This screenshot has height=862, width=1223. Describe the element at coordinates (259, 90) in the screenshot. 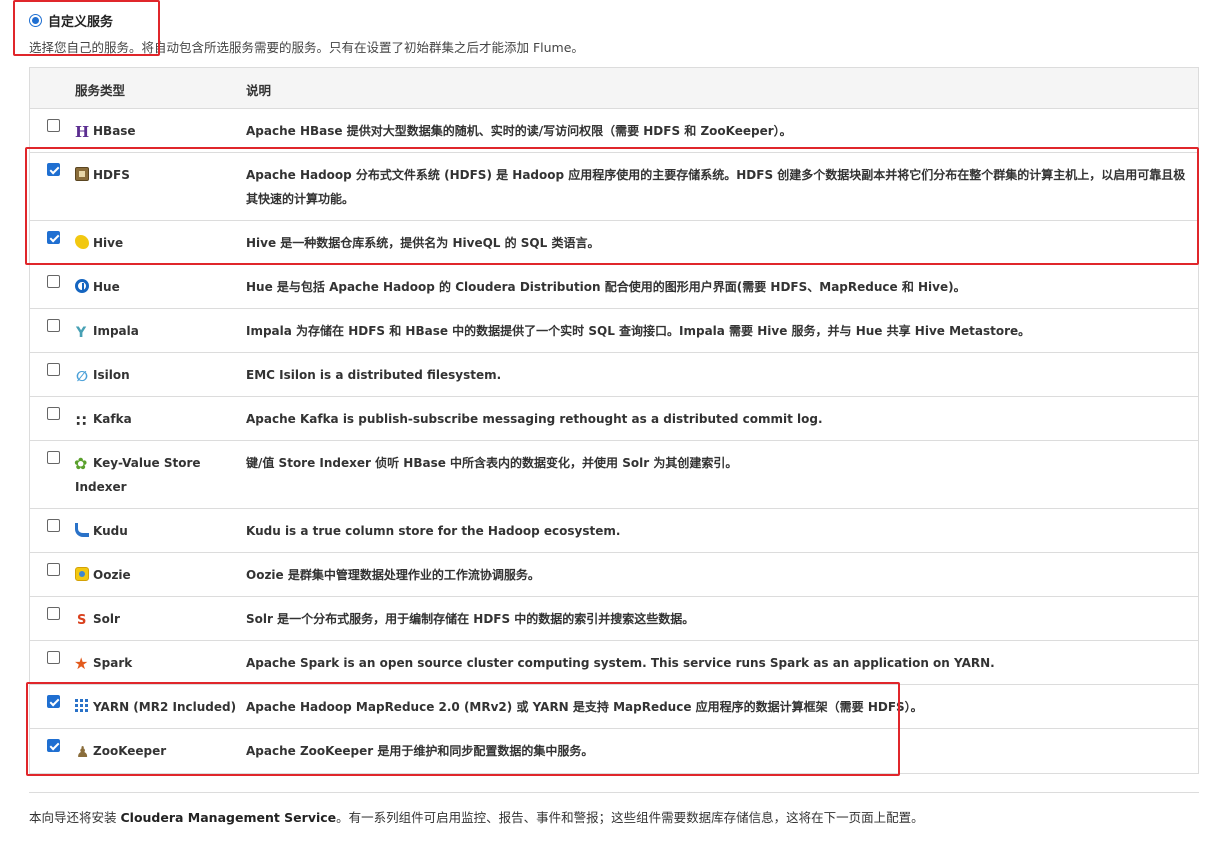

I see `header-description: 说明` at that location.